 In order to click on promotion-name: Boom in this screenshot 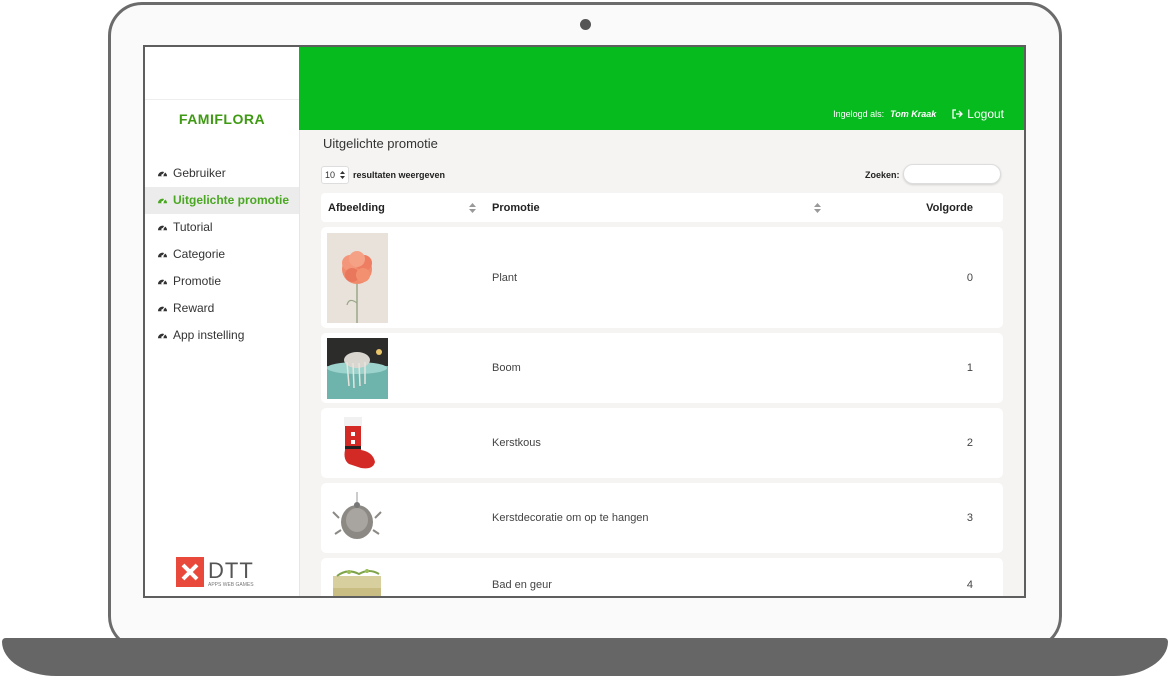, I will do `click(506, 368)`.